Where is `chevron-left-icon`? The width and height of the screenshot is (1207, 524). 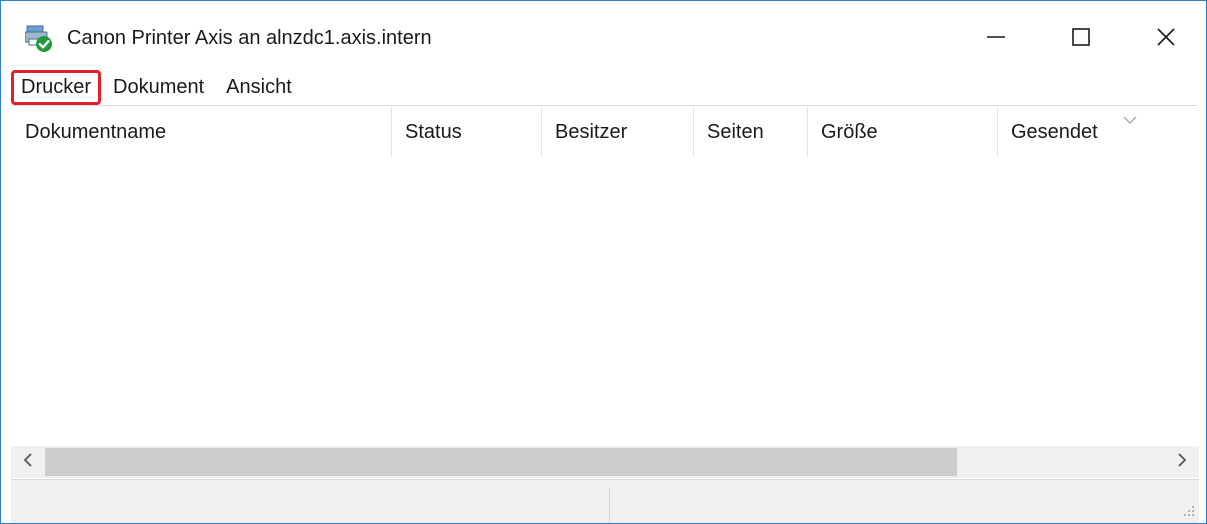
chevron-left-icon is located at coordinates (28, 462).